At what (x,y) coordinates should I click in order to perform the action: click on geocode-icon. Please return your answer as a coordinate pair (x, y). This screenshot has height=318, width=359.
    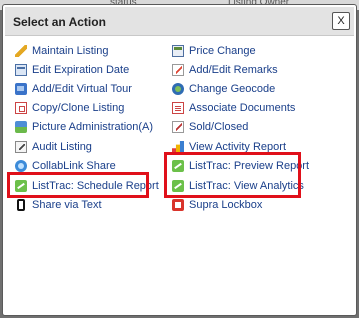
    Looking at the image, I should click on (178, 89).